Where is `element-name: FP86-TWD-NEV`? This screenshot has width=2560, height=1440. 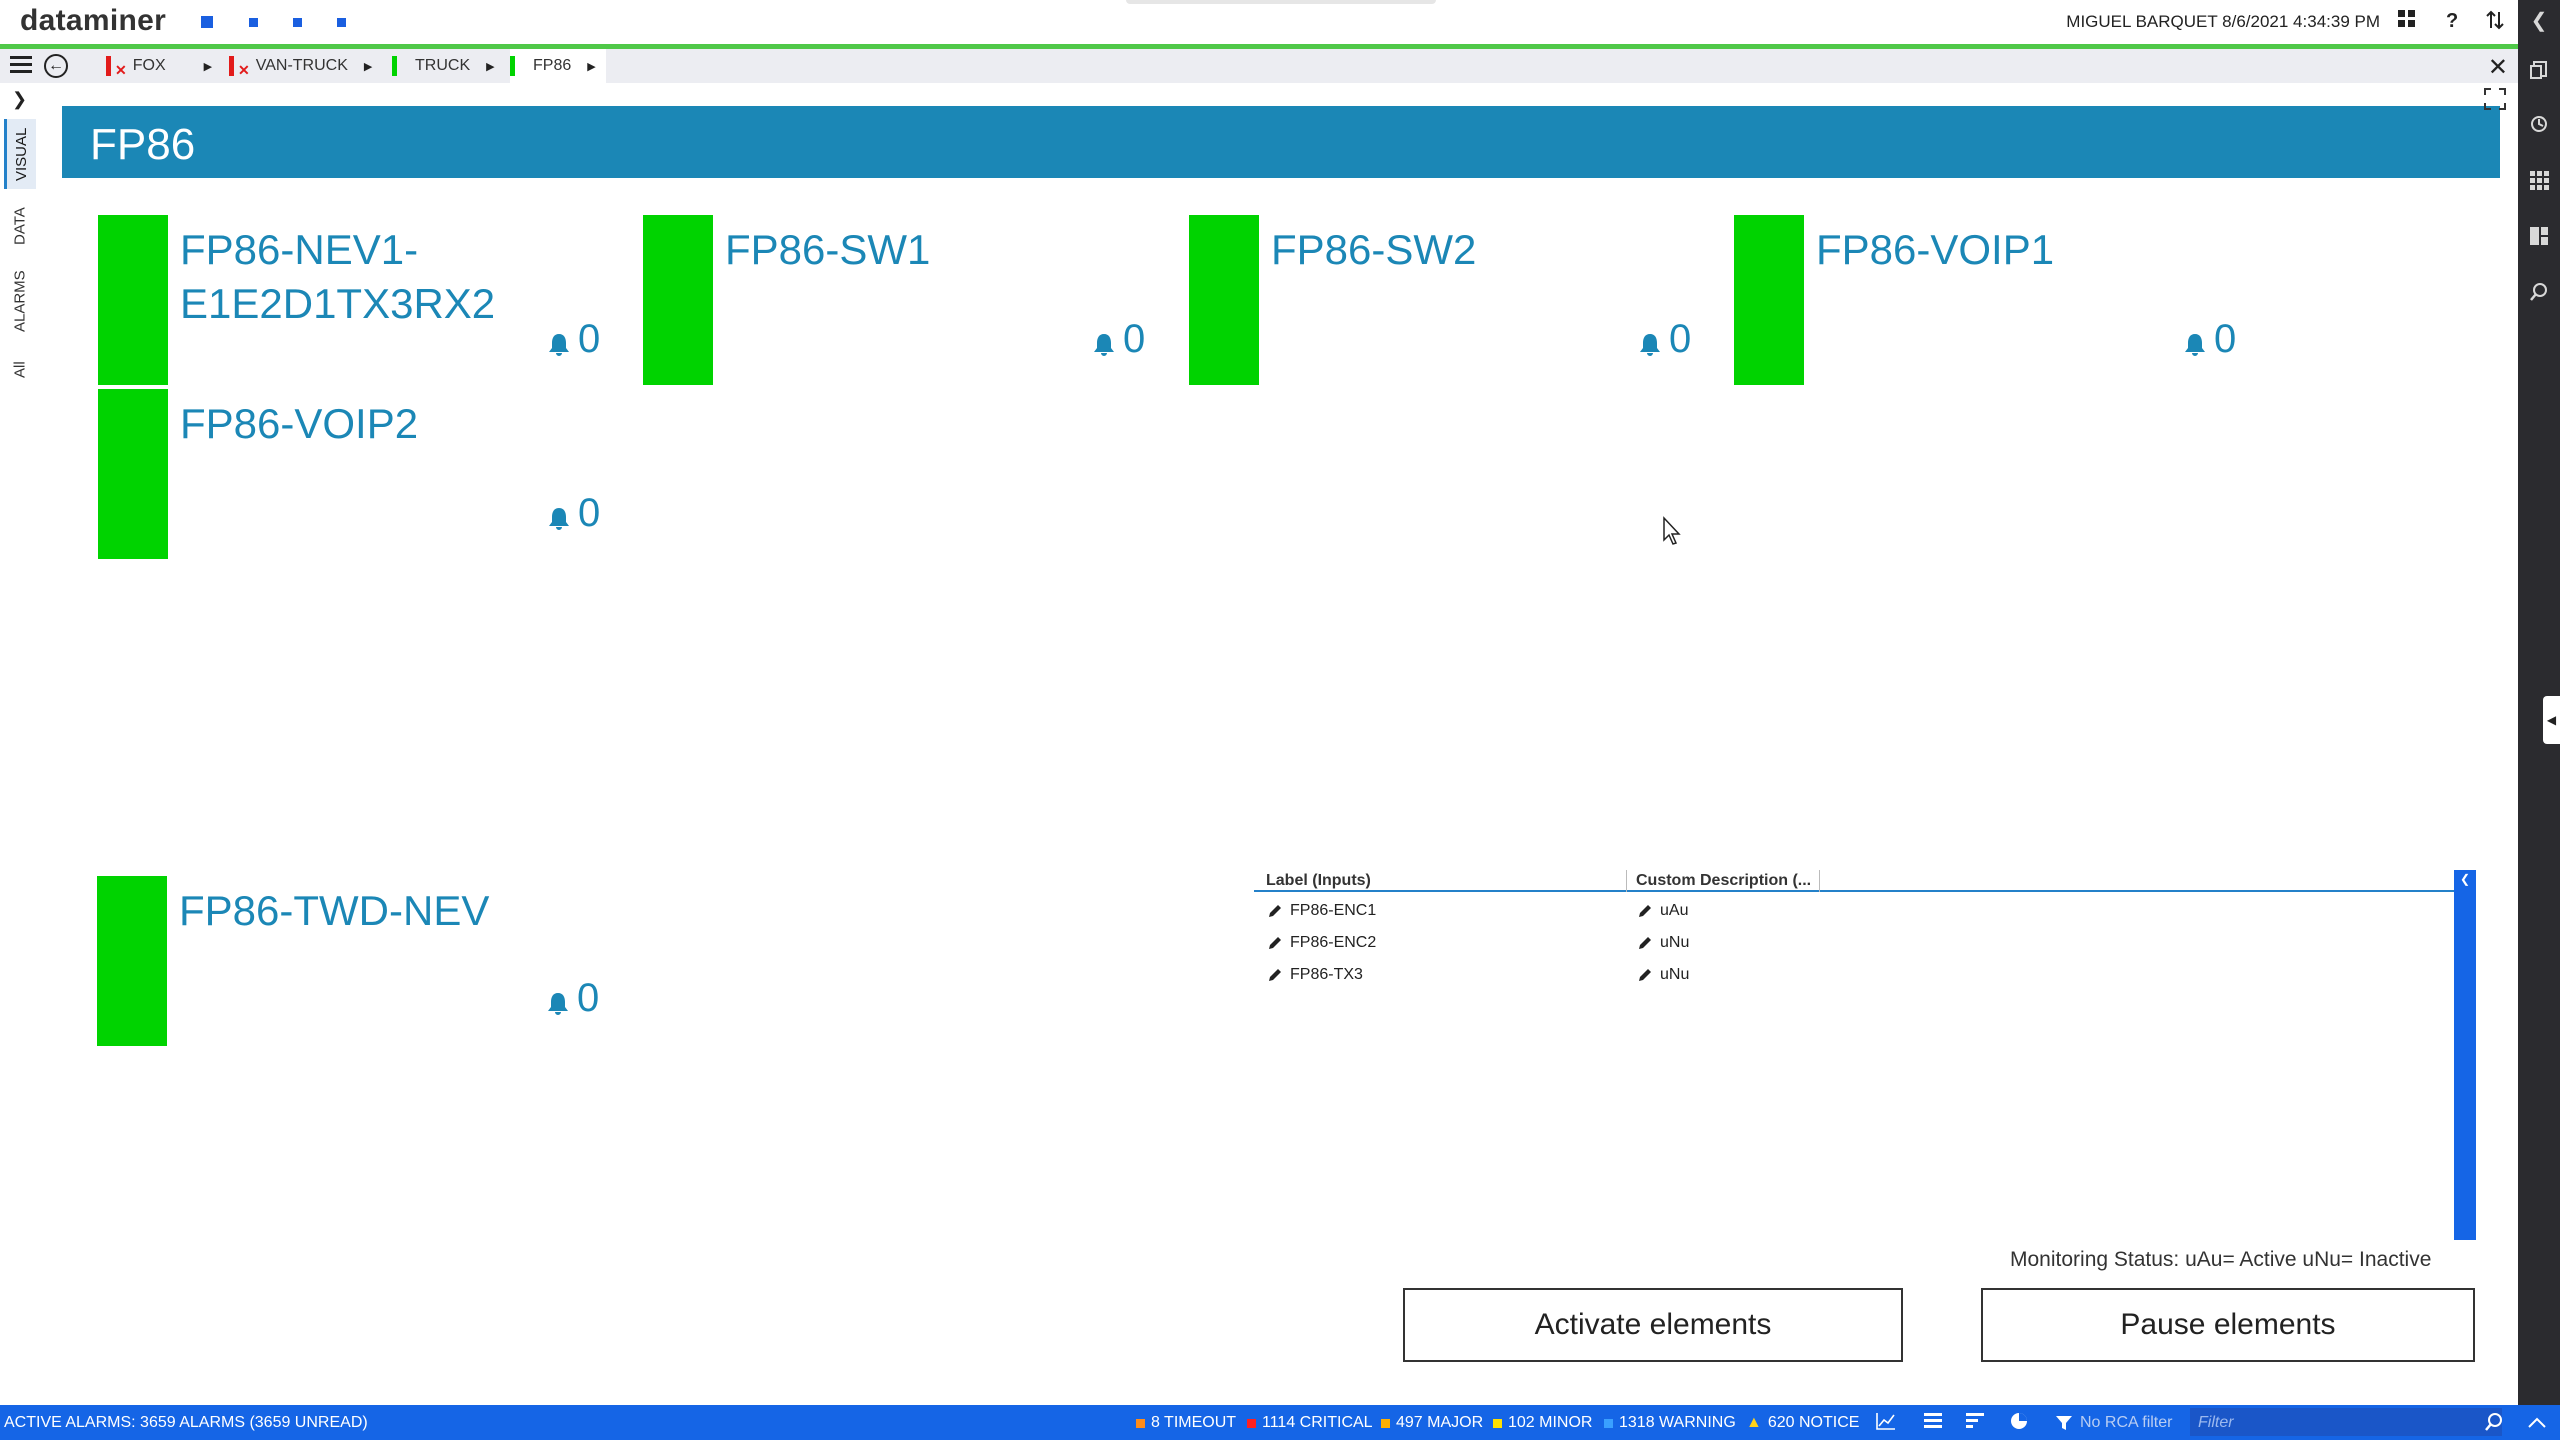
element-name: FP86-TWD-NEV is located at coordinates (334, 911).